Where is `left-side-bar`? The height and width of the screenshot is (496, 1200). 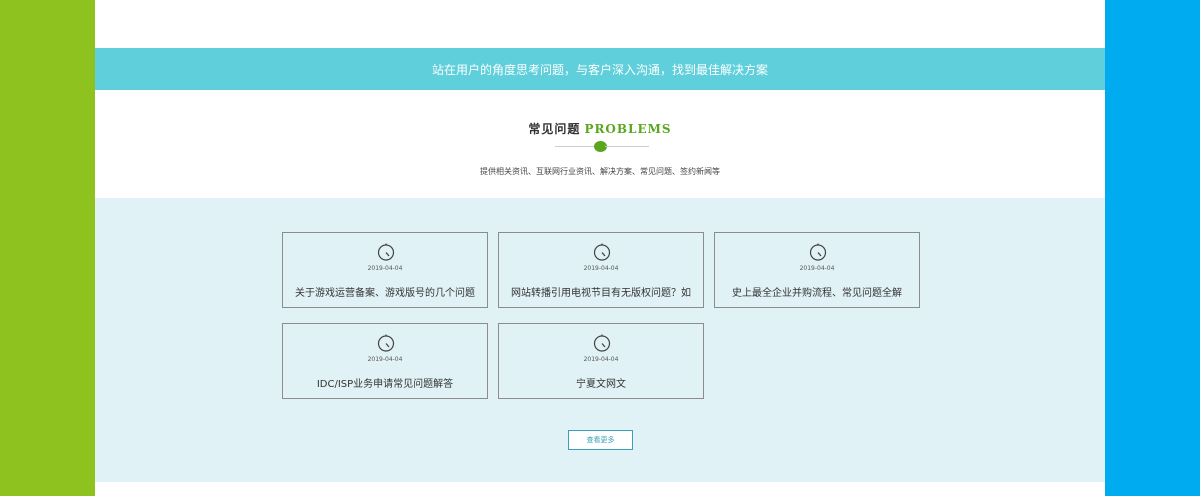 left-side-bar is located at coordinates (47, 248).